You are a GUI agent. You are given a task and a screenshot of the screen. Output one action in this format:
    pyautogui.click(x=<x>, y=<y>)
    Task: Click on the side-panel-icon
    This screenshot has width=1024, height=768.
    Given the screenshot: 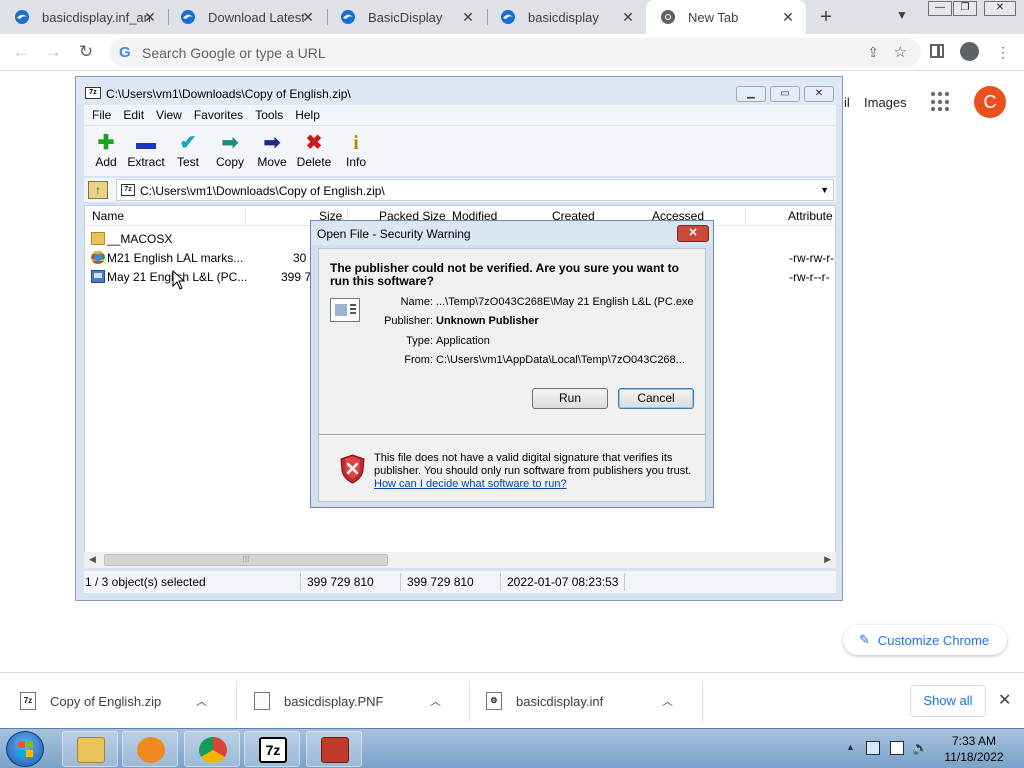 What is the action you would take?
    pyautogui.click(x=937, y=51)
    